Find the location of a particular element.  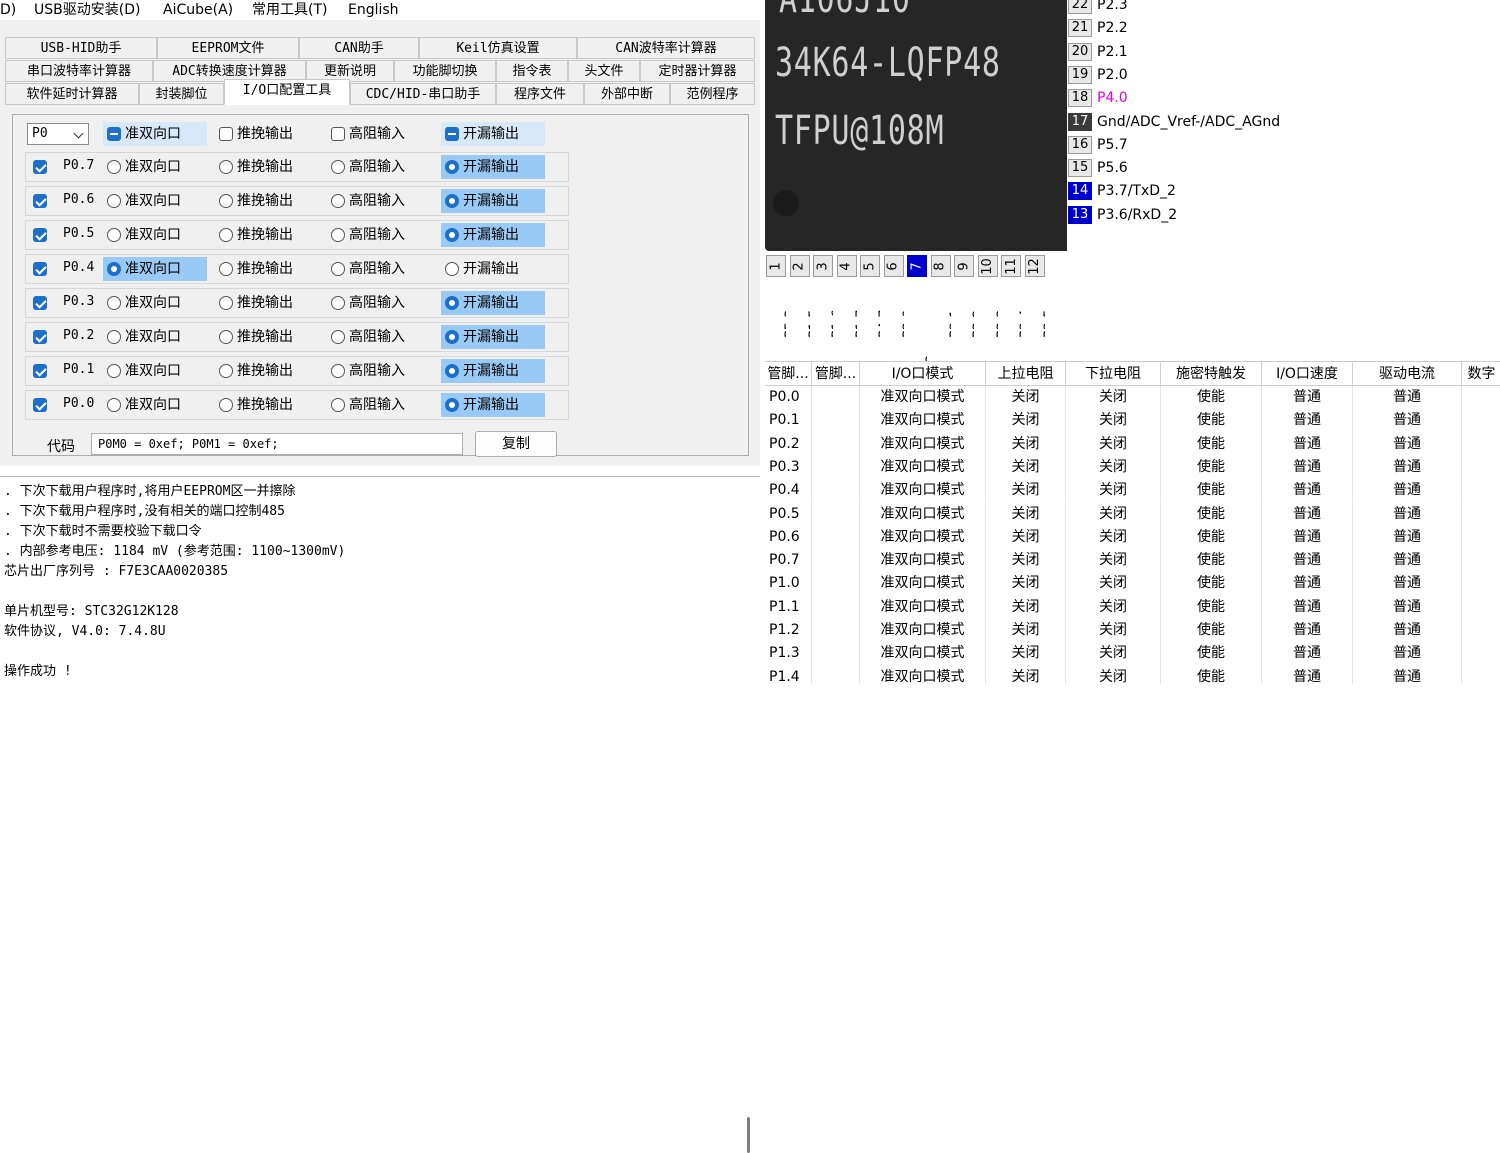

table-cell: P1.4 is located at coordinates (788, 674).